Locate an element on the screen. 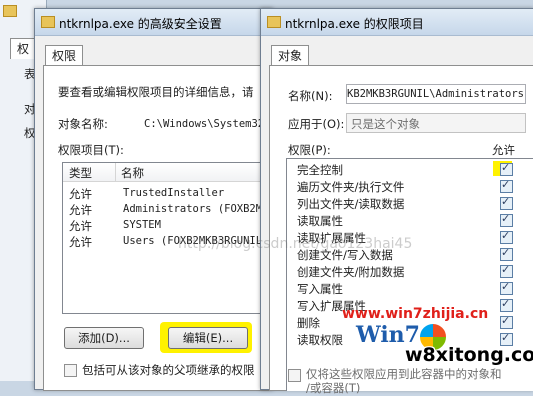 This screenshot has height=396, width=533. advanced-titlebar: ntkrnlpa.exe 的高级安全设置 is located at coordinates (153, 22).